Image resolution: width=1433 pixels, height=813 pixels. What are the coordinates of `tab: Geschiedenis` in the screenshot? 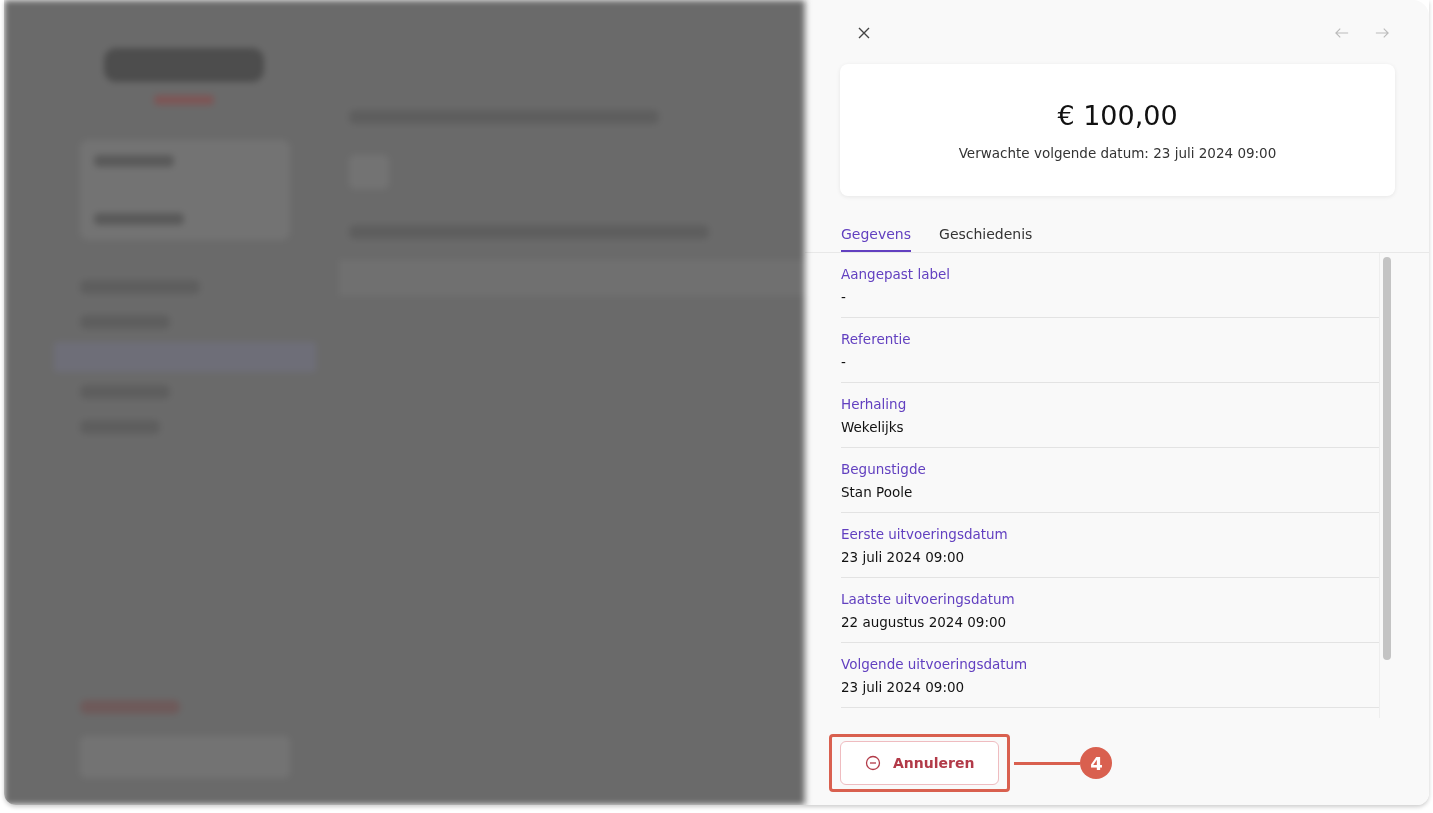 It's located at (986, 239).